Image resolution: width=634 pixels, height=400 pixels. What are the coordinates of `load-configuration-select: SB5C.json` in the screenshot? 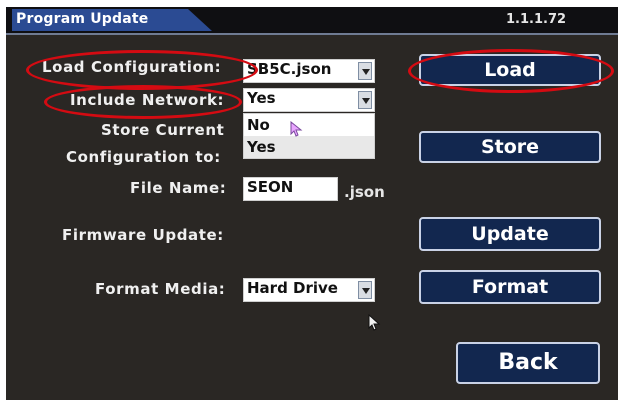 It's located at (309, 71).